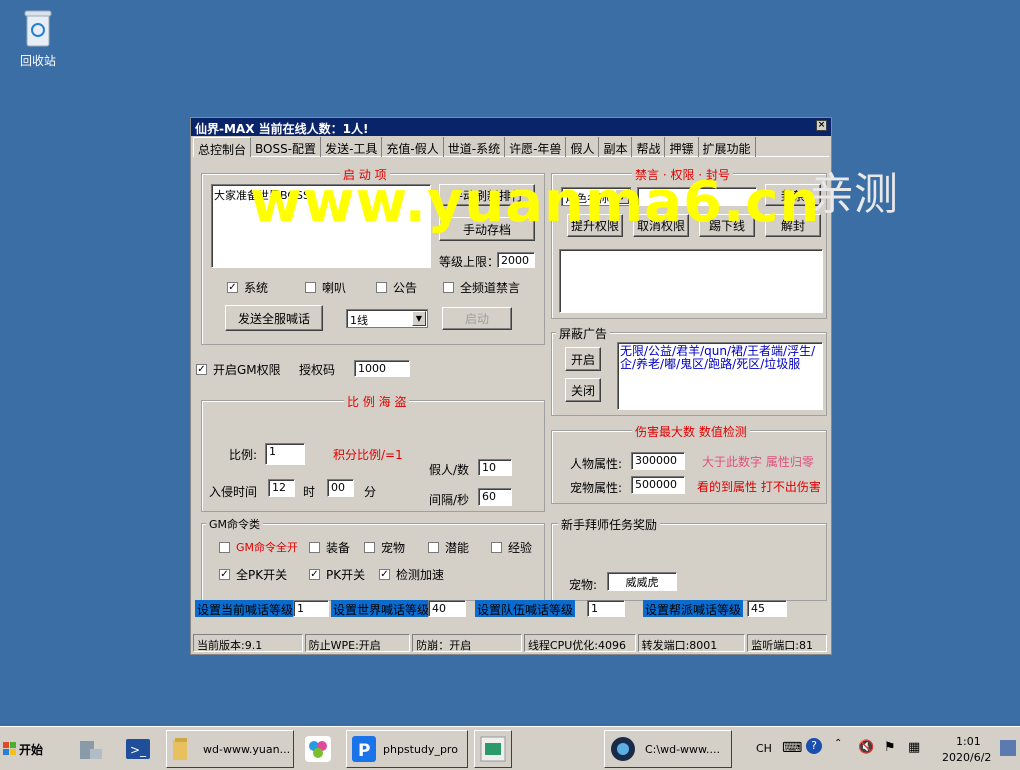 This screenshot has width=1020, height=770. Describe the element at coordinates (583, 390) in the screenshot. I see `ads-close-button: 关闭` at that location.